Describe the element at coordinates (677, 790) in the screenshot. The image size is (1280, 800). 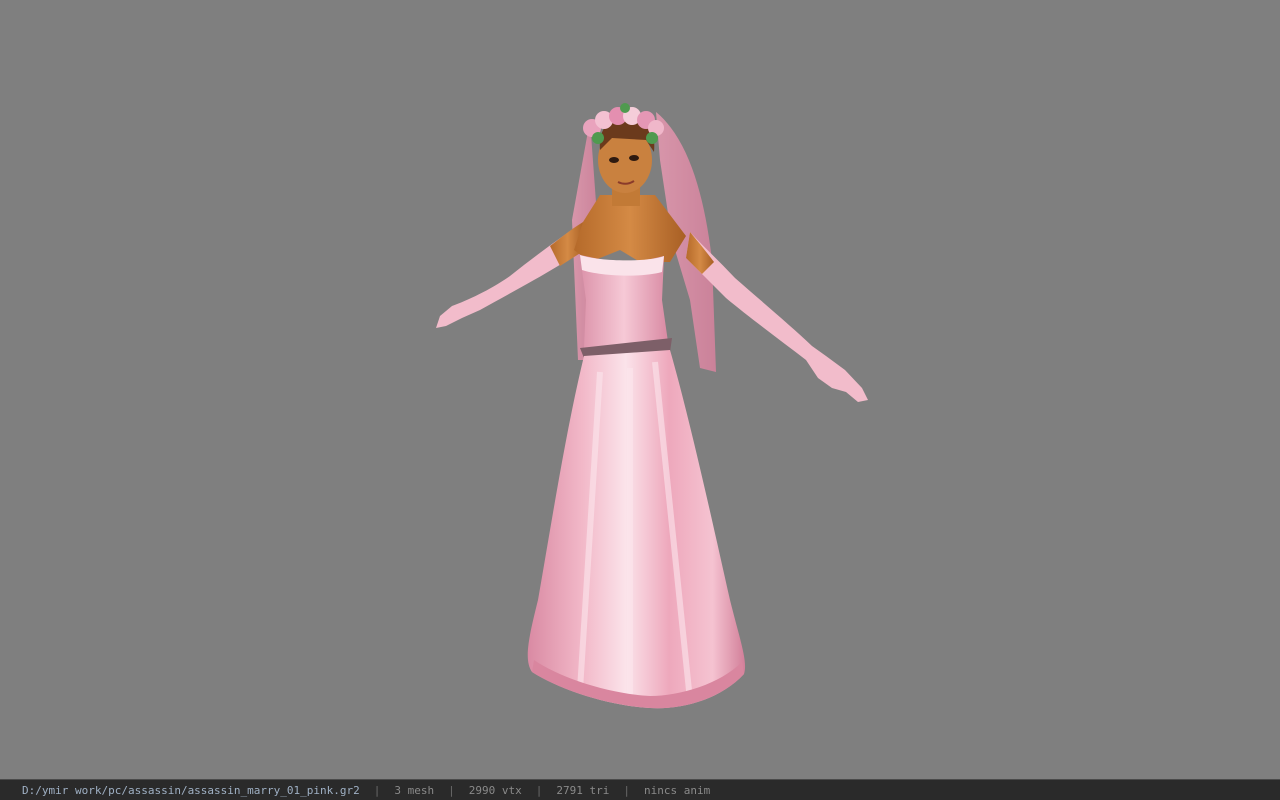
I see `status-animation: nincs anim` at that location.